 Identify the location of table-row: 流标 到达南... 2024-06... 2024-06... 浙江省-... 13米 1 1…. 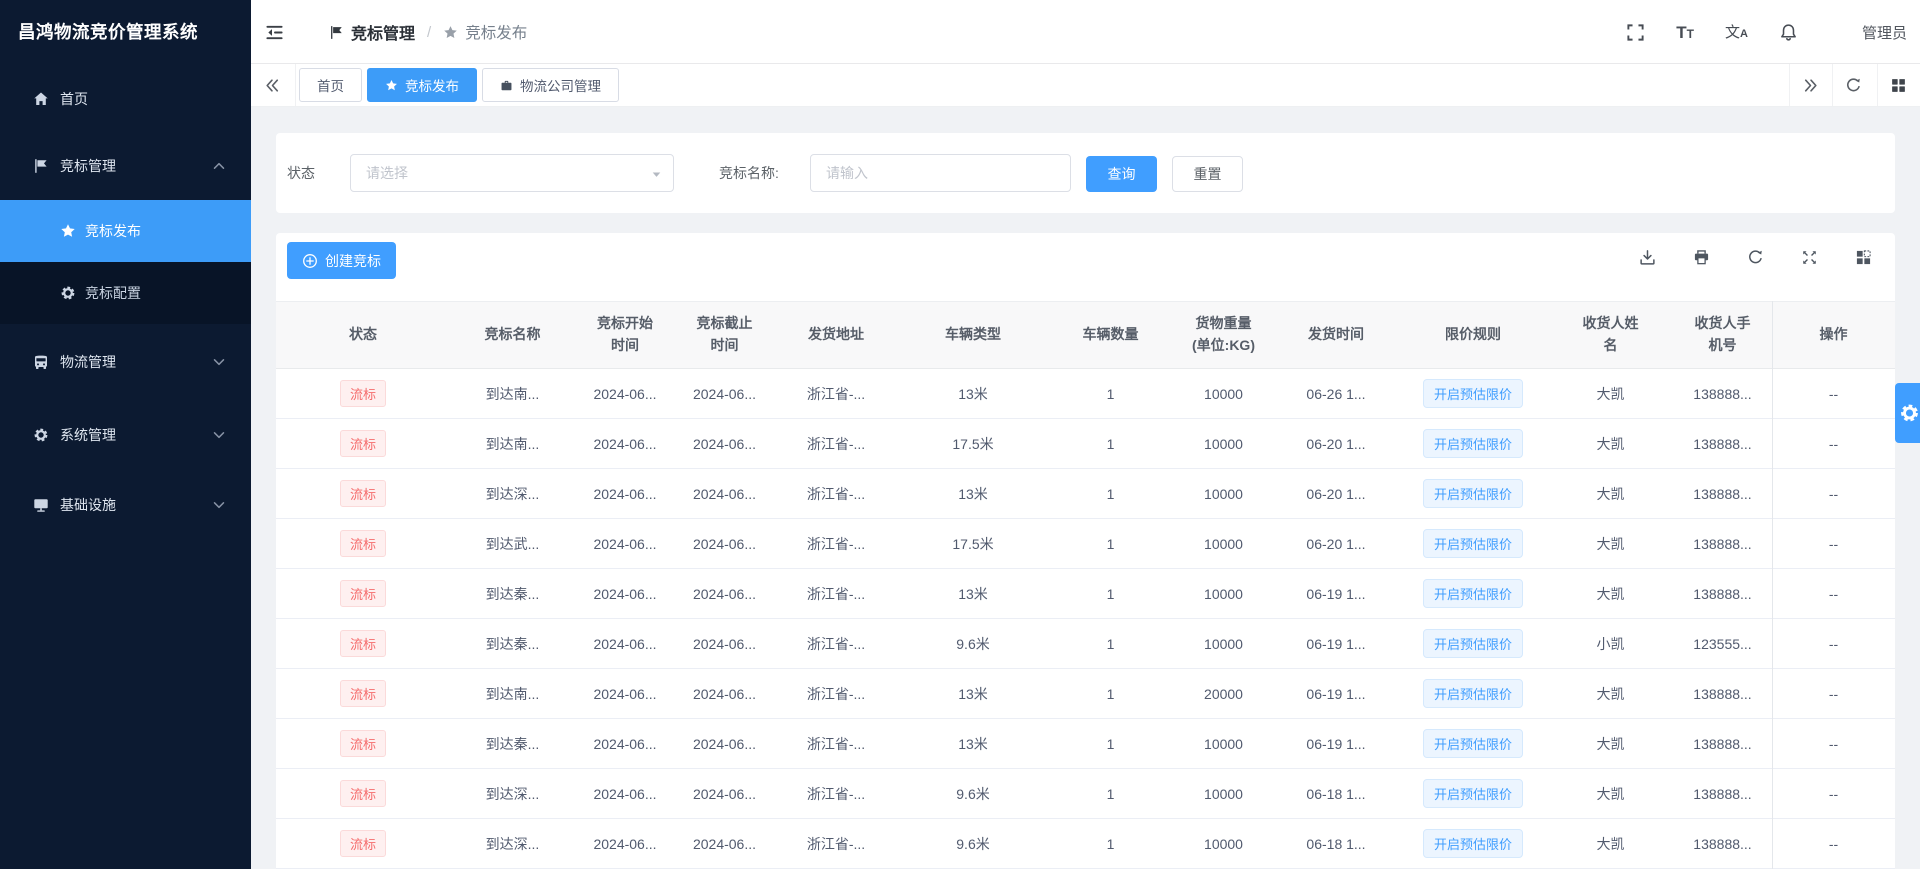
(1085, 393).